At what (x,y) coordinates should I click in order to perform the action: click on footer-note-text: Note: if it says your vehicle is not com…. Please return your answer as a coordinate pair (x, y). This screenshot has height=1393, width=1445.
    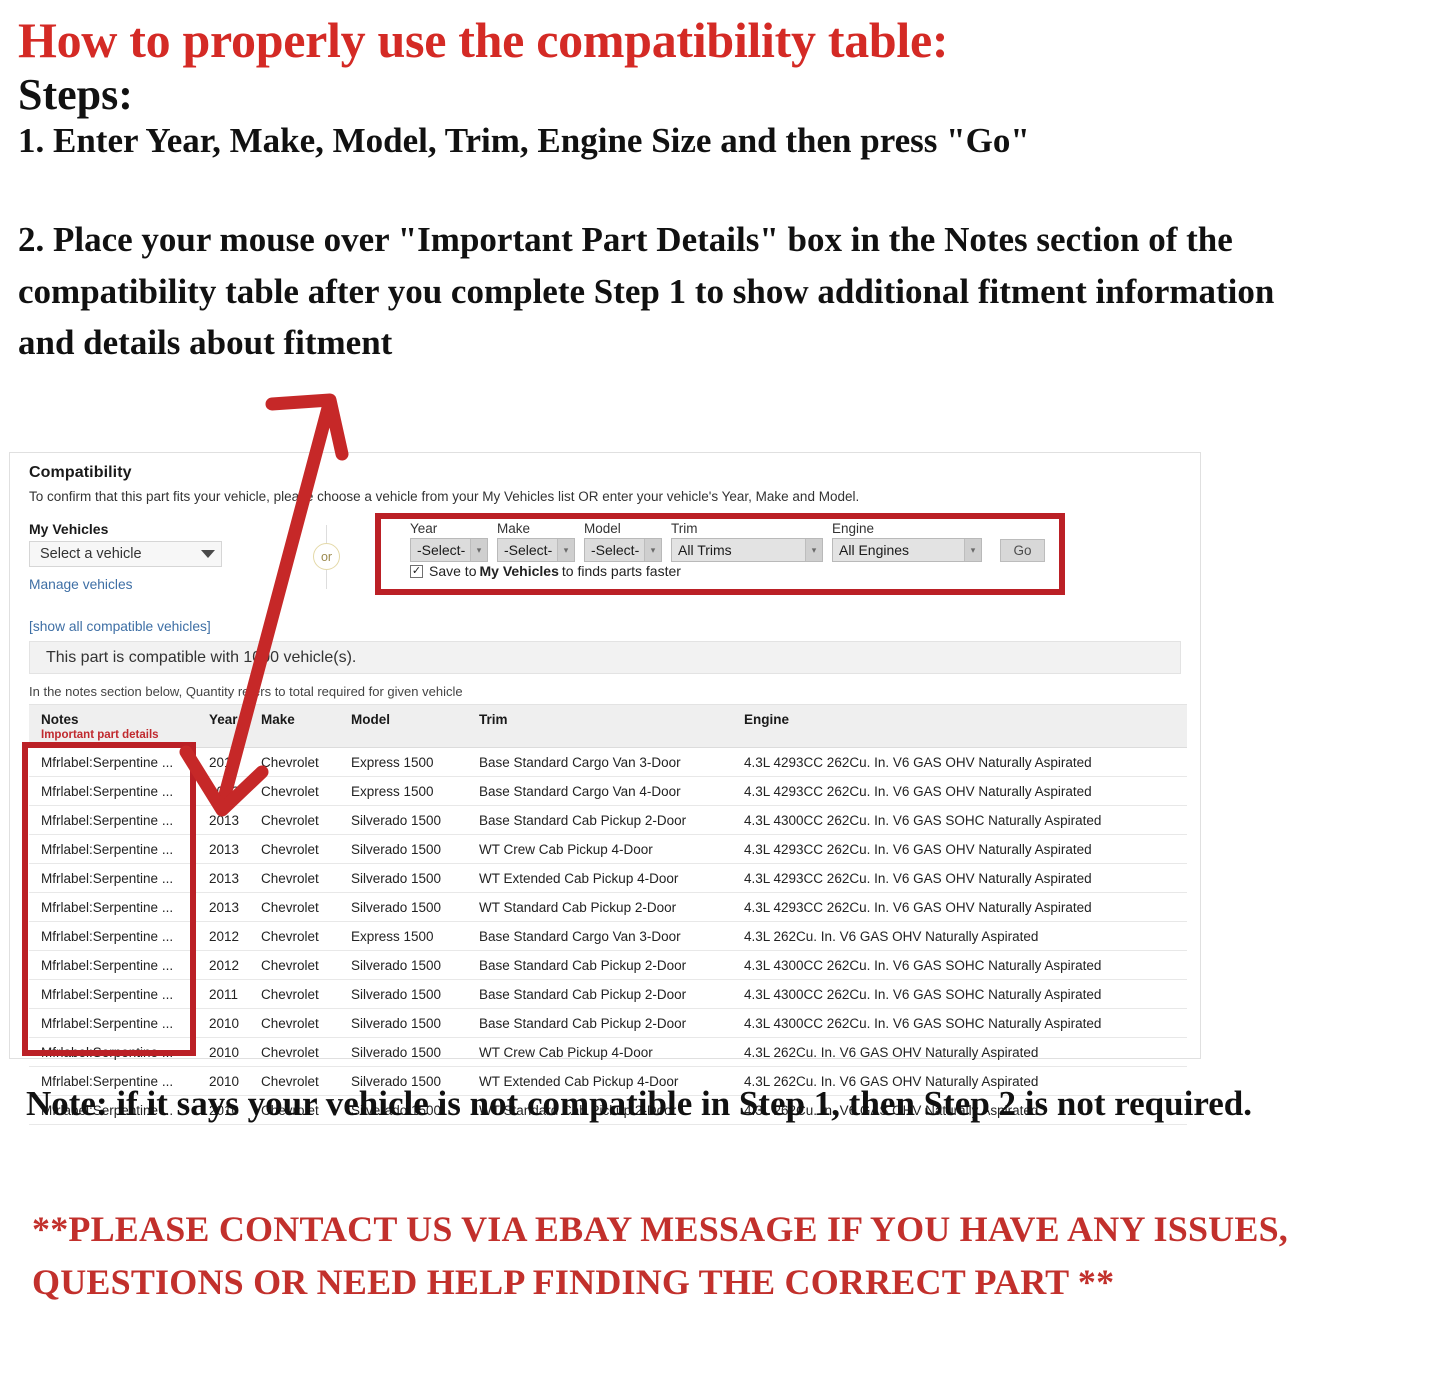
    Looking at the image, I should click on (639, 1103).